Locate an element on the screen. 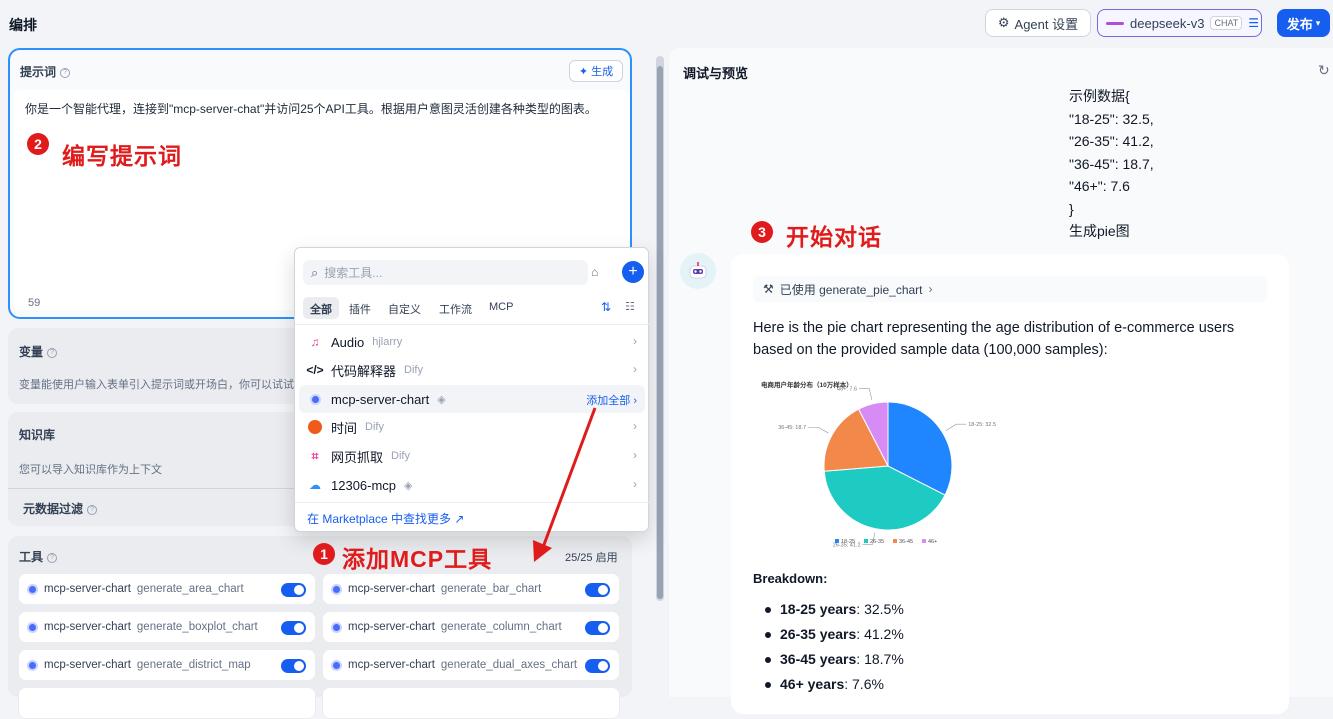  legend-label: 18-25 is located at coordinates (848, 542).